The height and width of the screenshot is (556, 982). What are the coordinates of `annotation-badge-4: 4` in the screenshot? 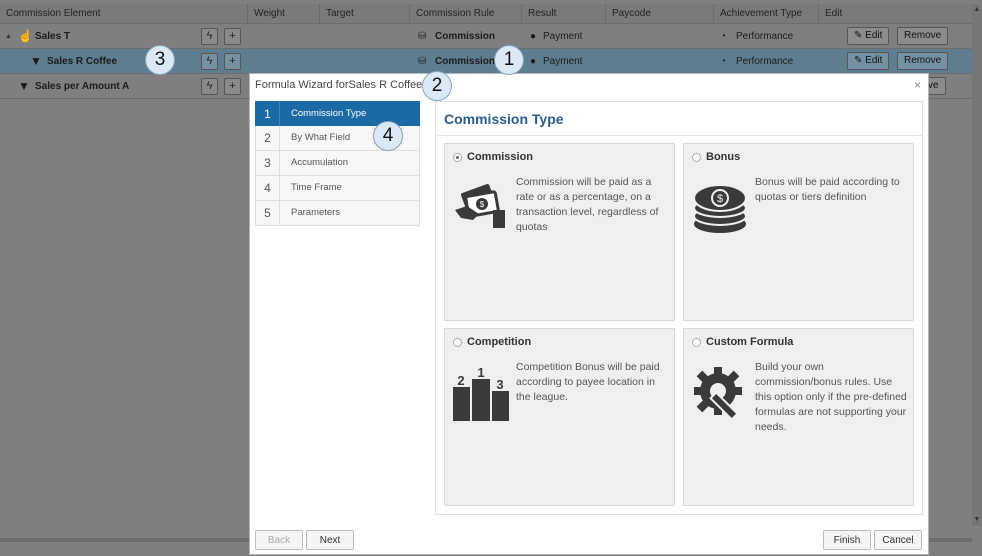 It's located at (388, 136).